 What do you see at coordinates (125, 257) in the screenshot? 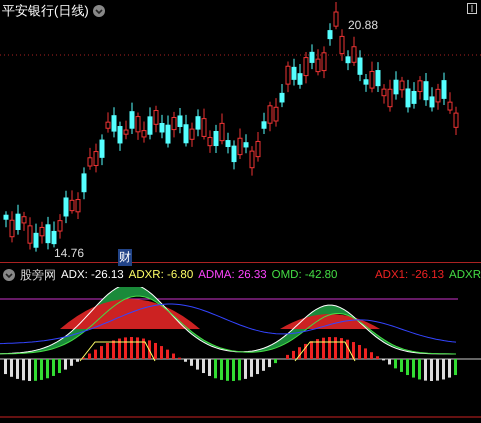
I see `event-marker: 财` at bounding box center [125, 257].